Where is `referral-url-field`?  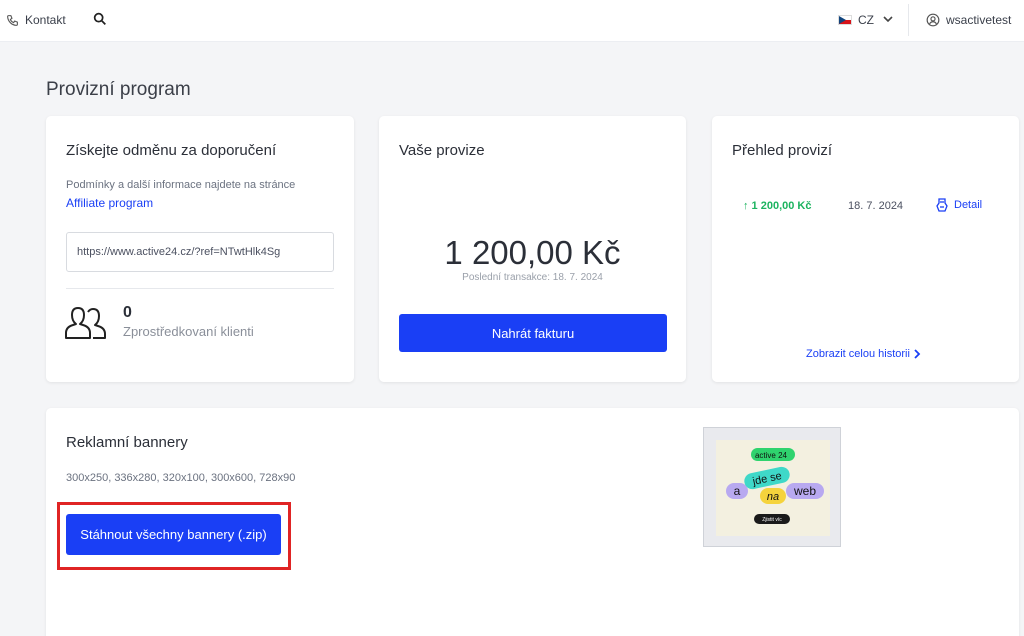
referral-url-field is located at coordinates (200, 252).